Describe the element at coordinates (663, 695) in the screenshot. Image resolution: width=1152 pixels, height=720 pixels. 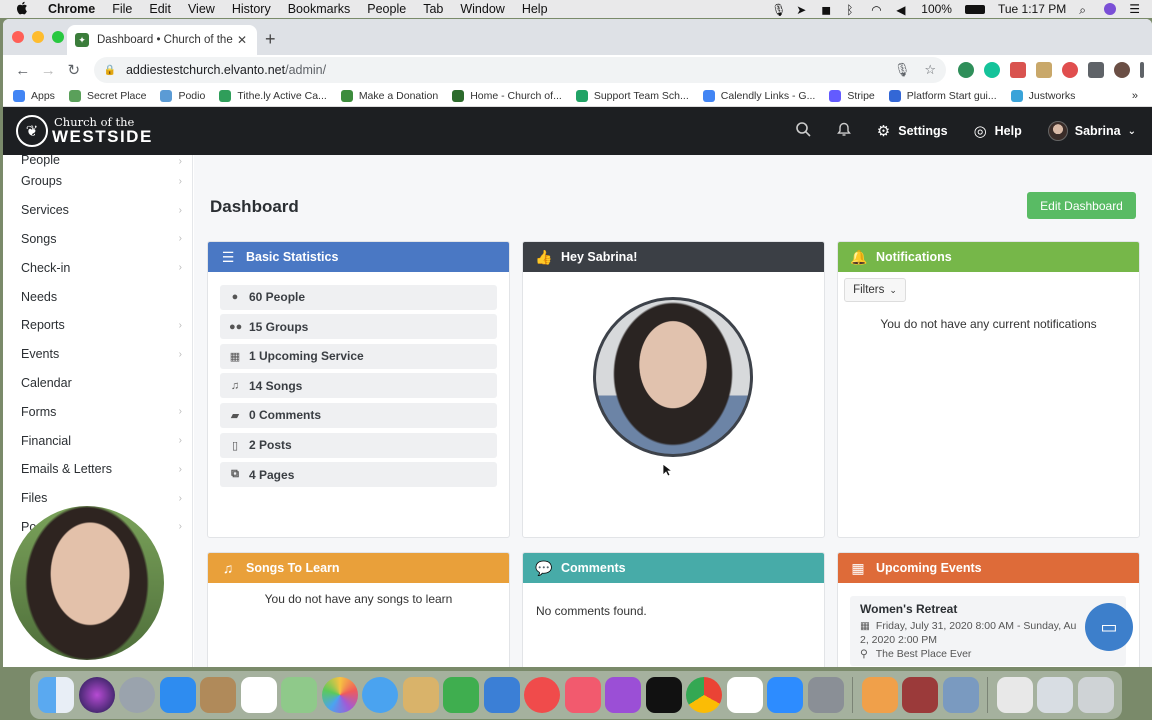
I see `apple-tv-icon` at that location.